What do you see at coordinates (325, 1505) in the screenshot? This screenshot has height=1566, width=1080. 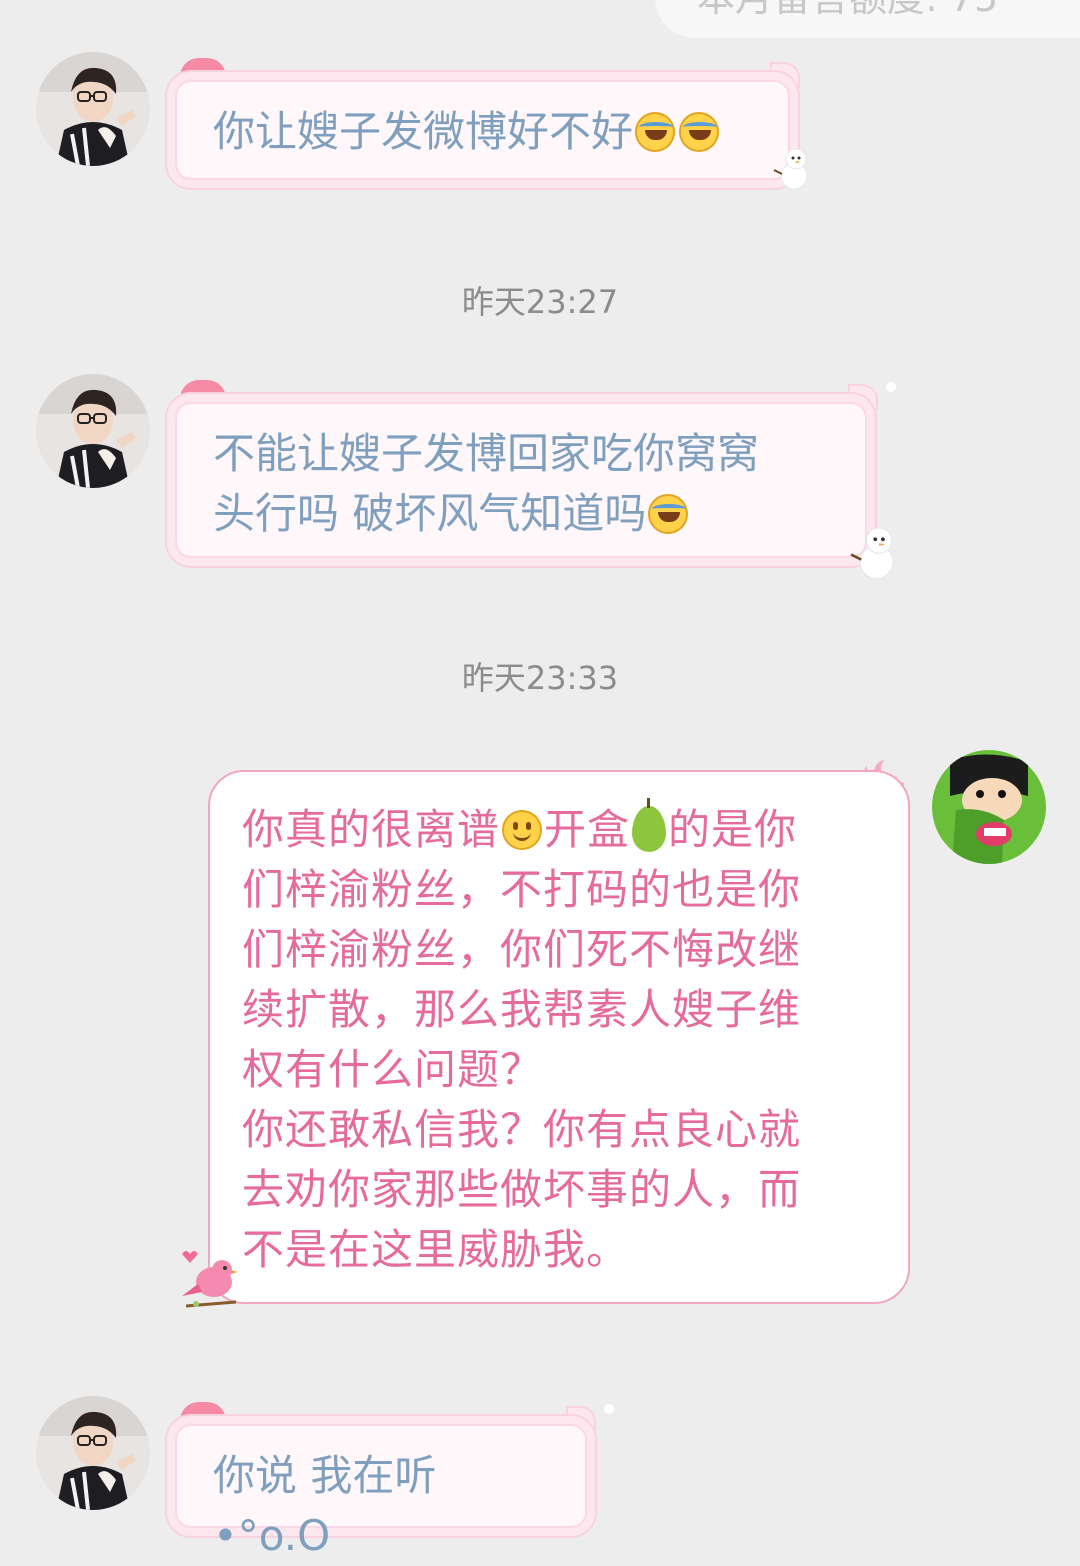 I see `message-text: 你说 我在听•°o.O` at bounding box center [325, 1505].